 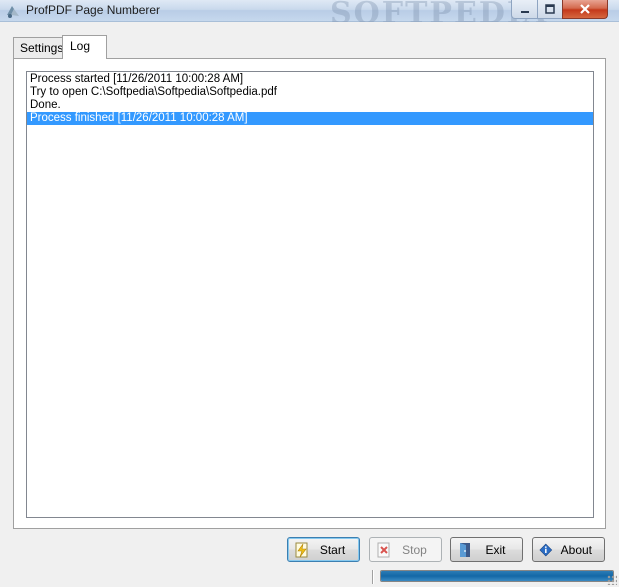 What do you see at coordinates (414, 549) in the screenshot?
I see `stop-button-label: Stop` at bounding box center [414, 549].